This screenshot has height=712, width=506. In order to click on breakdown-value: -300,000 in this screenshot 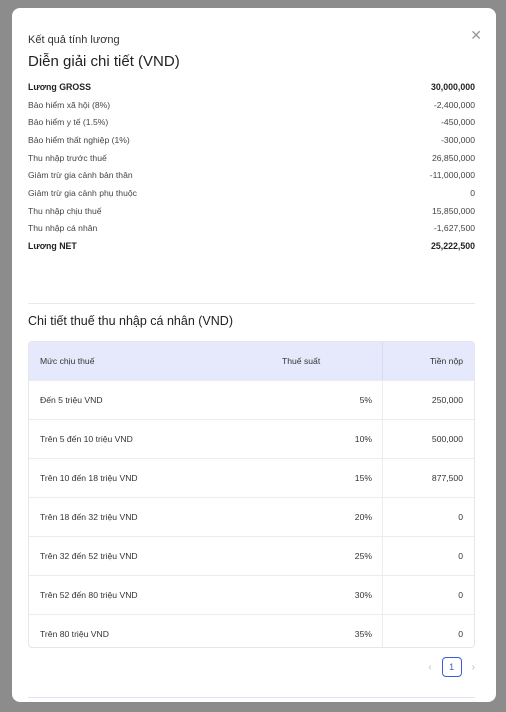, I will do `click(458, 139)`.